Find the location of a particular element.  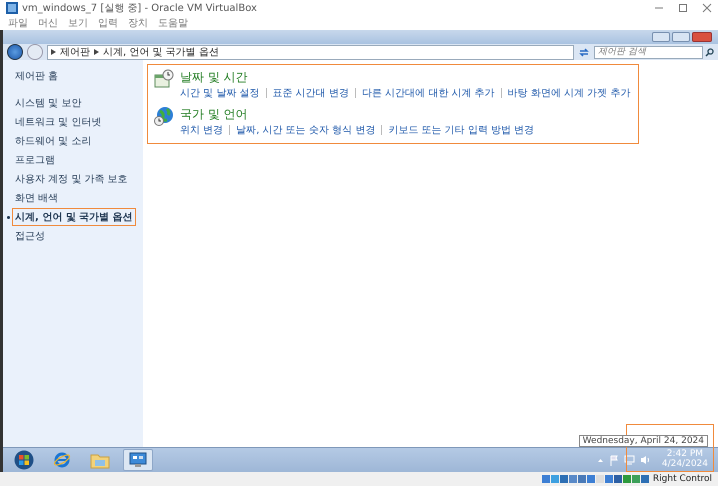

window-title: vm_windows_7 [실행 중] - Oracle VM VirtualBox is located at coordinates (139, 8).